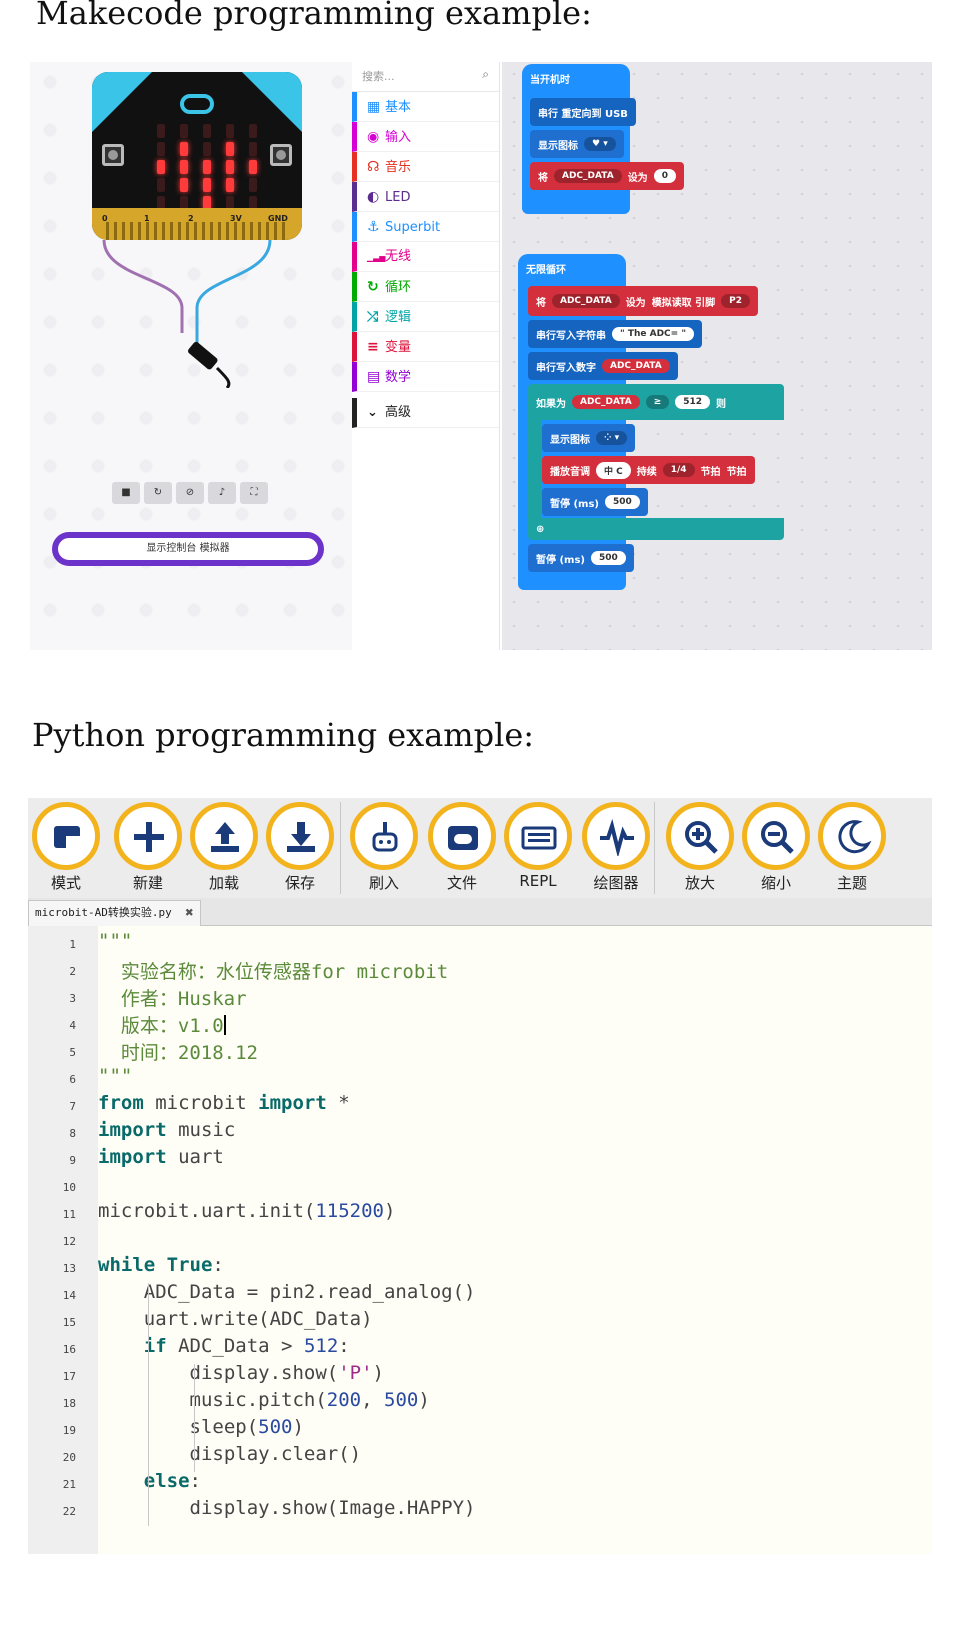 This screenshot has height=1644, width=960. What do you see at coordinates (425, 413) in the screenshot?
I see `toolbox-advanced: ⌄ 高级` at bounding box center [425, 413].